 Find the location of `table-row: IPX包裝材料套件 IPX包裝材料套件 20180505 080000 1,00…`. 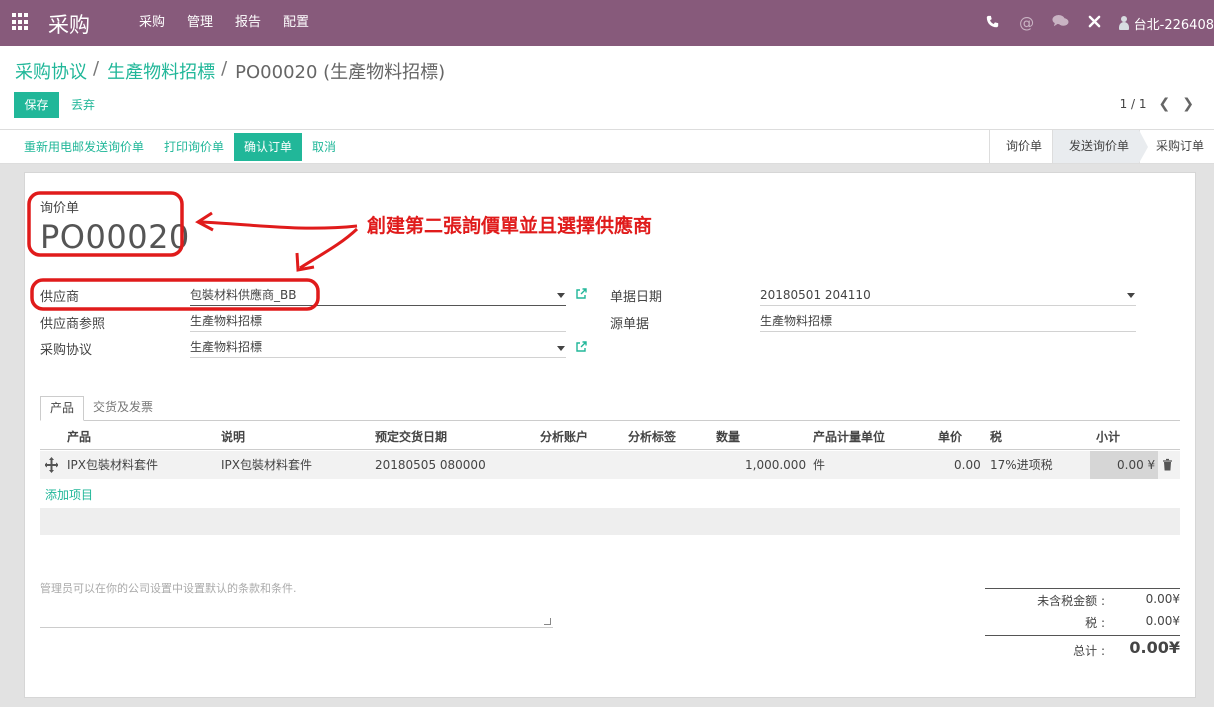

table-row: IPX包裝材料套件 IPX包裝材料套件 20180505 080000 1,00… is located at coordinates (610, 465).